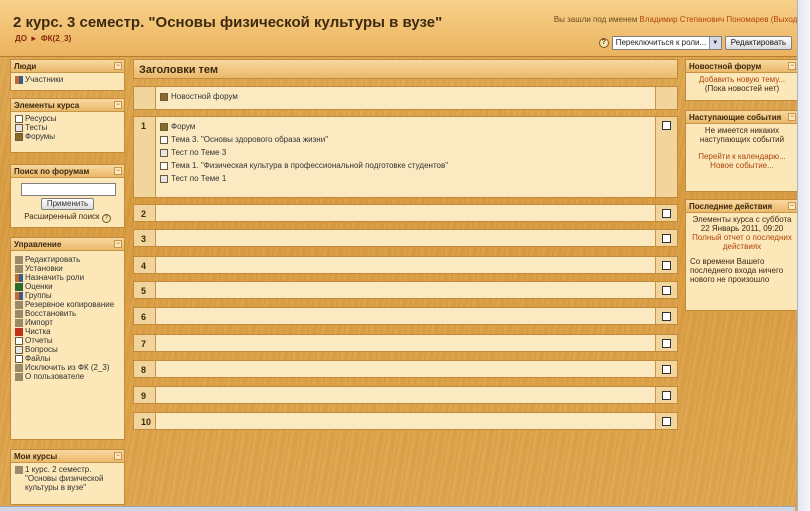 The width and height of the screenshot is (810, 511). What do you see at coordinates (19, 323) in the screenshot?
I see `import-icon` at bounding box center [19, 323].